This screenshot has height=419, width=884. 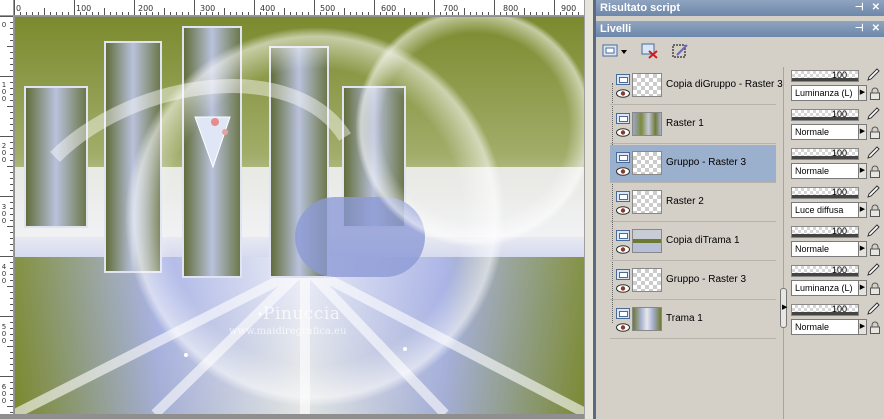 What do you see at coordinates (693, 242) in the screenshot?
I see `layer-row: Copia diTrama 1` at bounding box center [693, 242].